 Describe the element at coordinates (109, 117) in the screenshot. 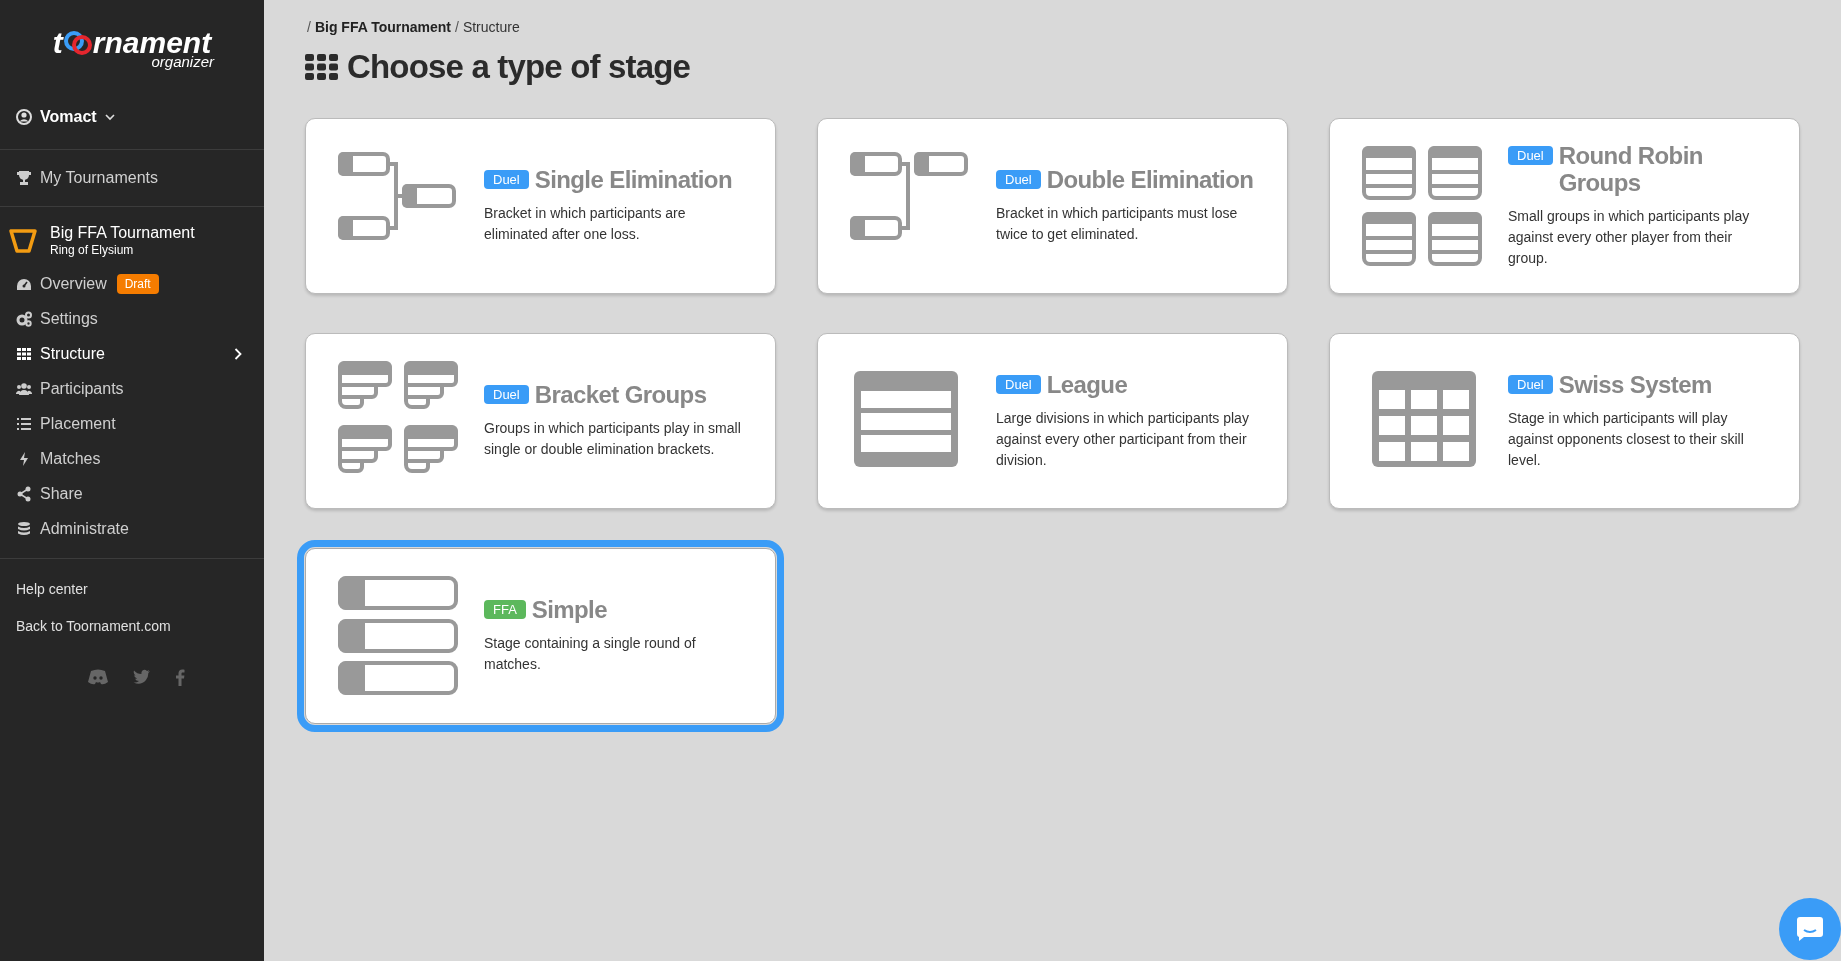

I see `chevron-down-icon` at that location.